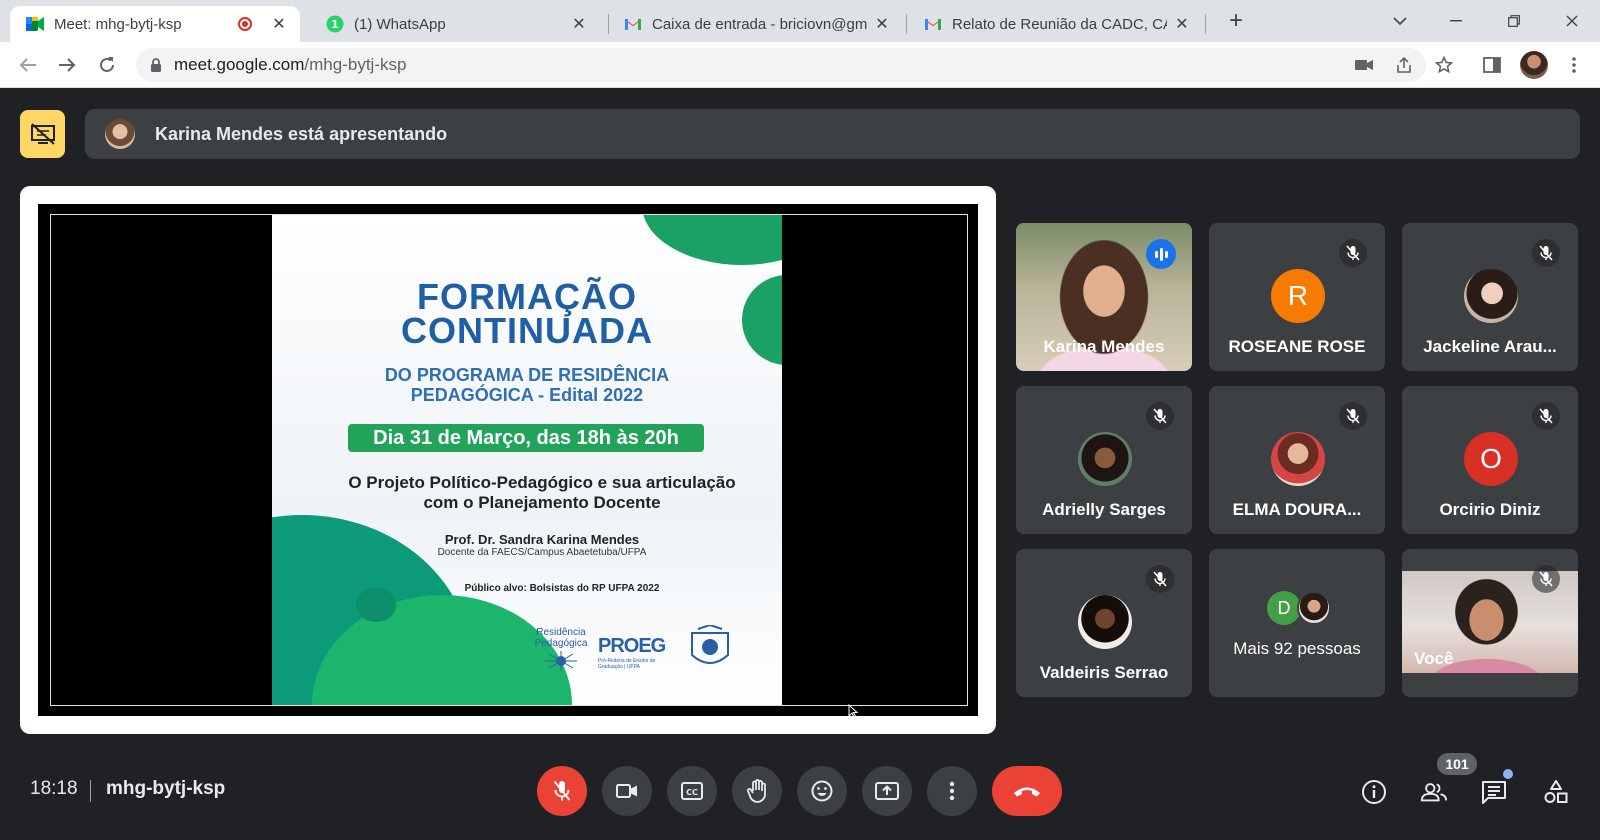 This screenshot has height=840, width=1600. What do you see at coordinates (542, 552) in the screenshot?
I see `slide-speaker-role: Docente da FAECS/Campus Abaetetuba/UFPA` at bounding box center [542, 552].